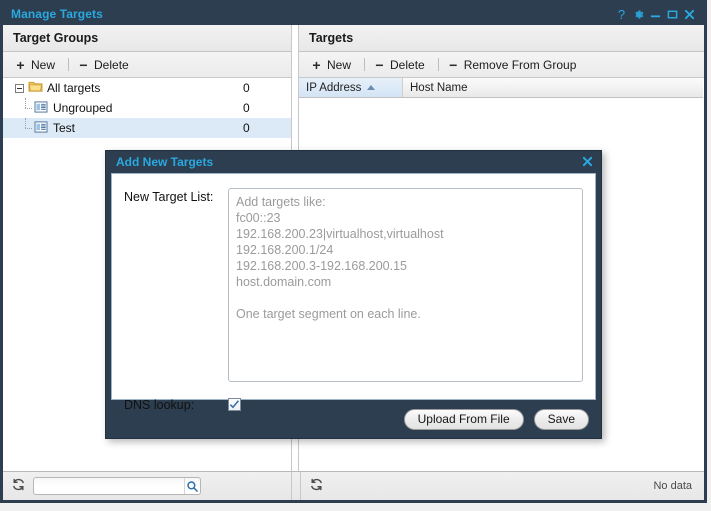  What do you see at coordinates (638, 14) in the screenshot?
I see `gear-icon` at bounding box center [638, 14].